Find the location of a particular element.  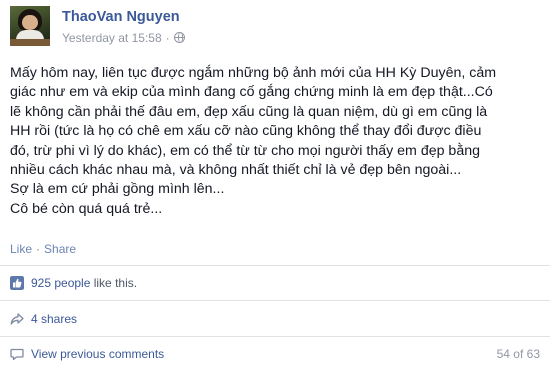

likes-text: 925 people like this. is located at coordinates (84, 283).